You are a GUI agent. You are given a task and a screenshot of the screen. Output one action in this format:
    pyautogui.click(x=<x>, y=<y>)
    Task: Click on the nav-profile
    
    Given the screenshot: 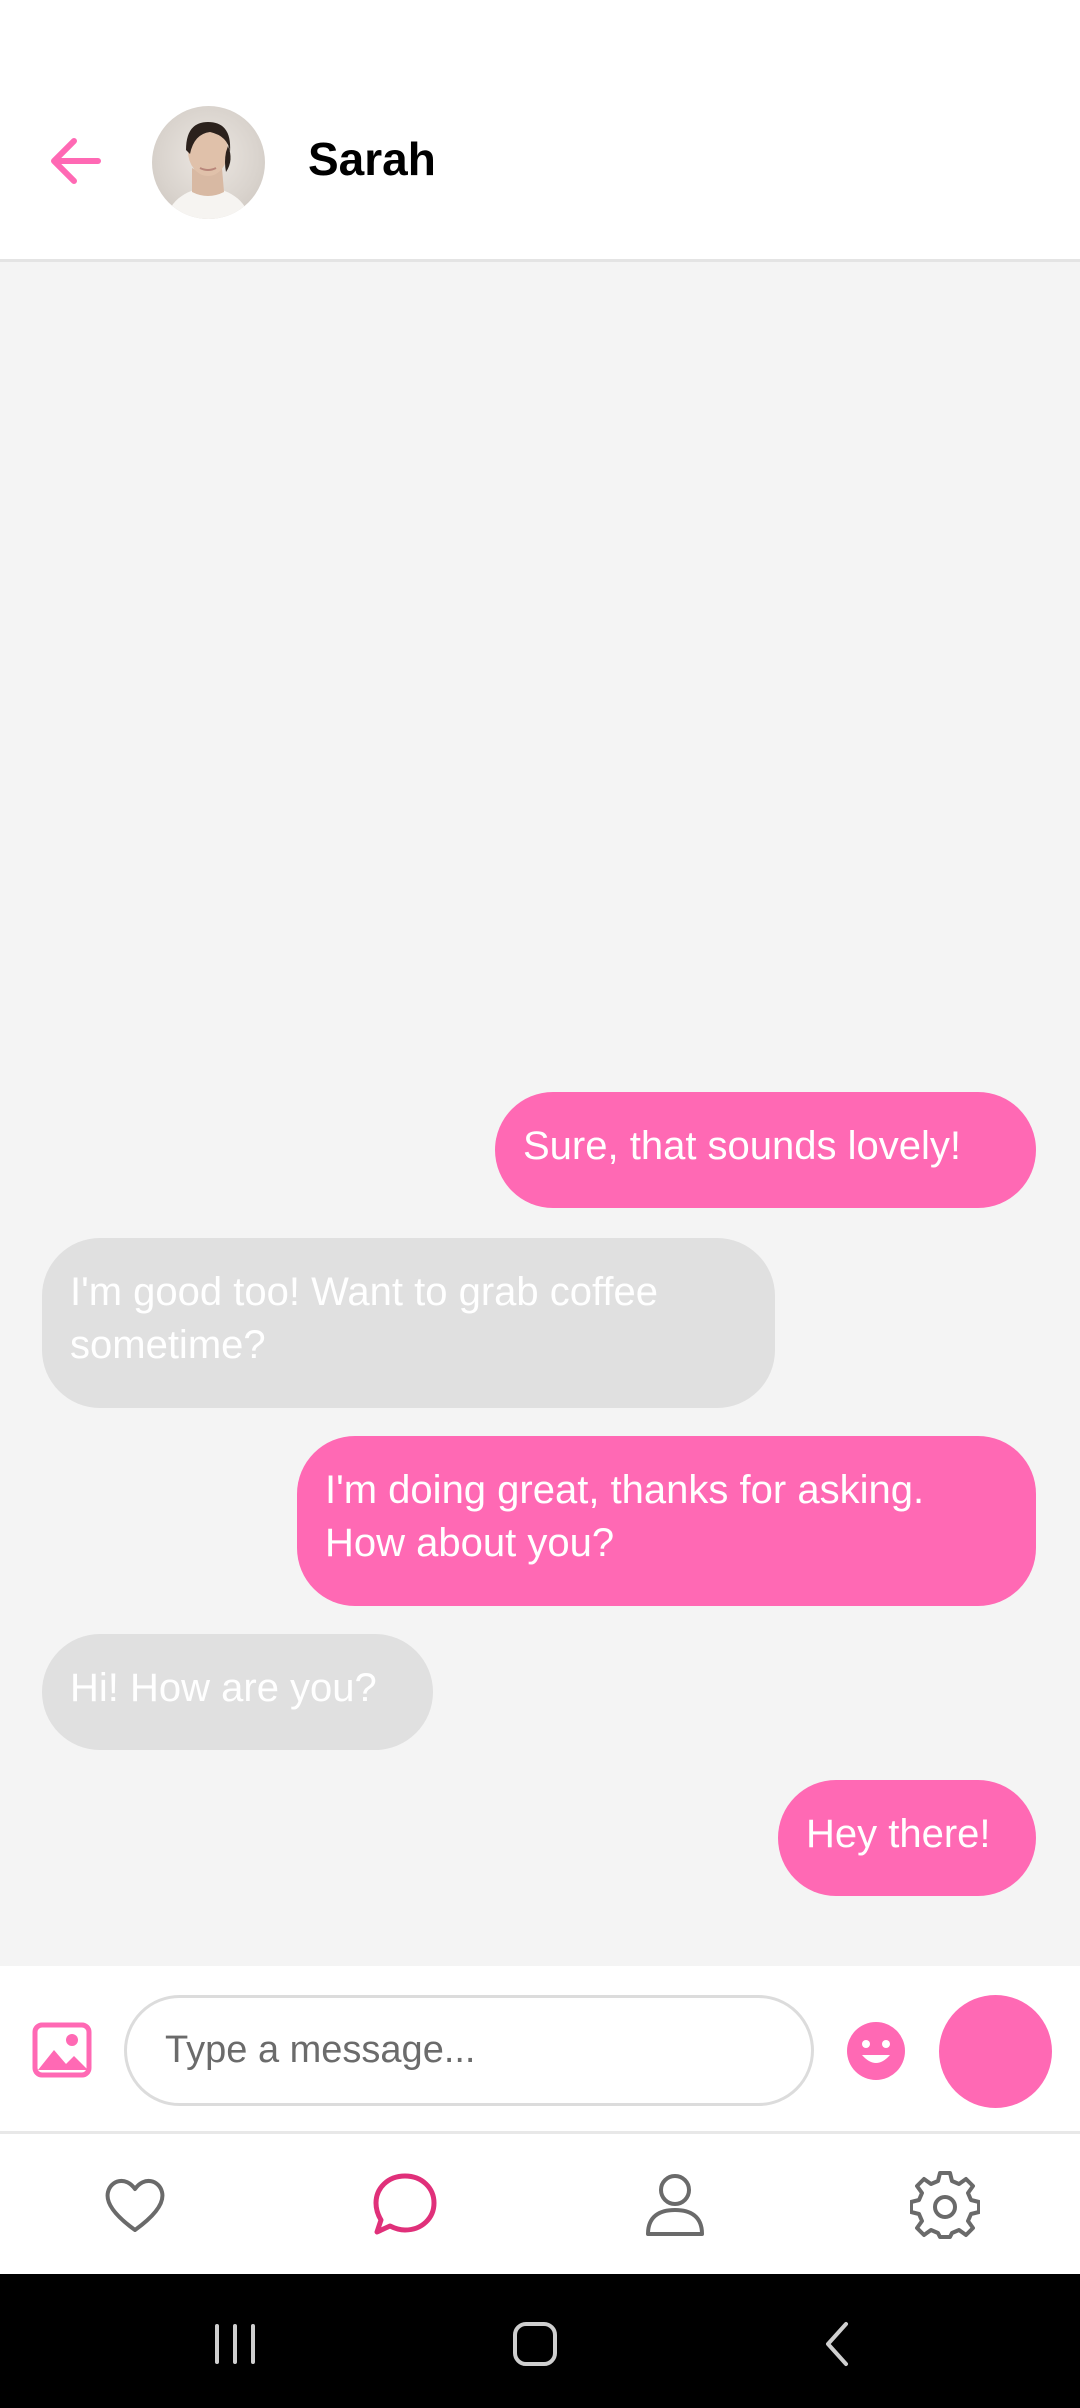 What is the action you would take?
    pyautogui.click(x=675, y=2205)
    